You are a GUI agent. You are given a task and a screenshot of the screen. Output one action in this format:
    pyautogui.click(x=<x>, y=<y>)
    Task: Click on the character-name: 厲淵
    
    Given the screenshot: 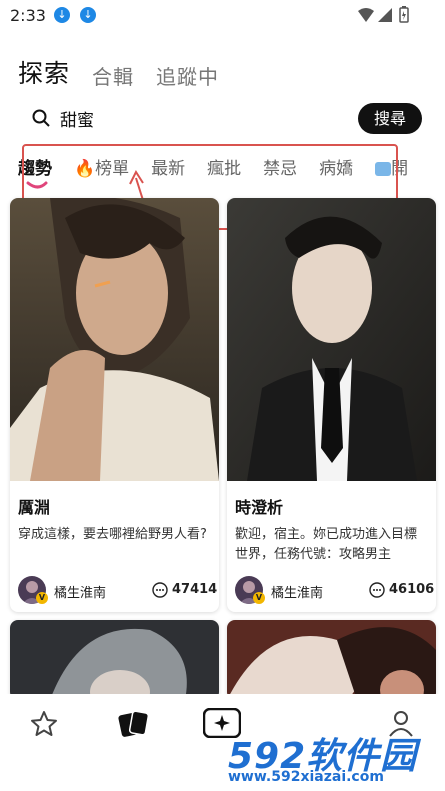 What is the action you would take?
    pyautogui.click(x=34, y=507)
    